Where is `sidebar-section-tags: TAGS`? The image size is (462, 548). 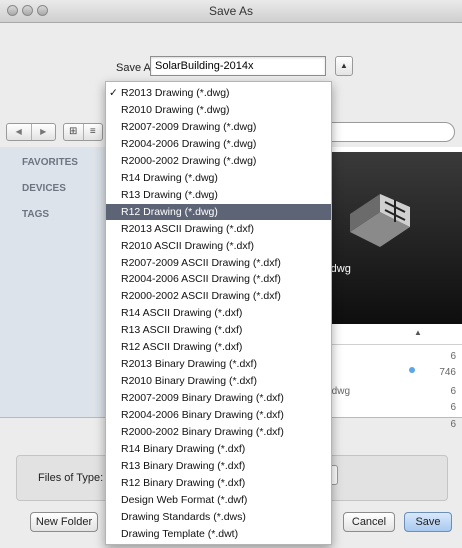 sidebar-section-tags: TAGS is located at coordinates (36, 214).